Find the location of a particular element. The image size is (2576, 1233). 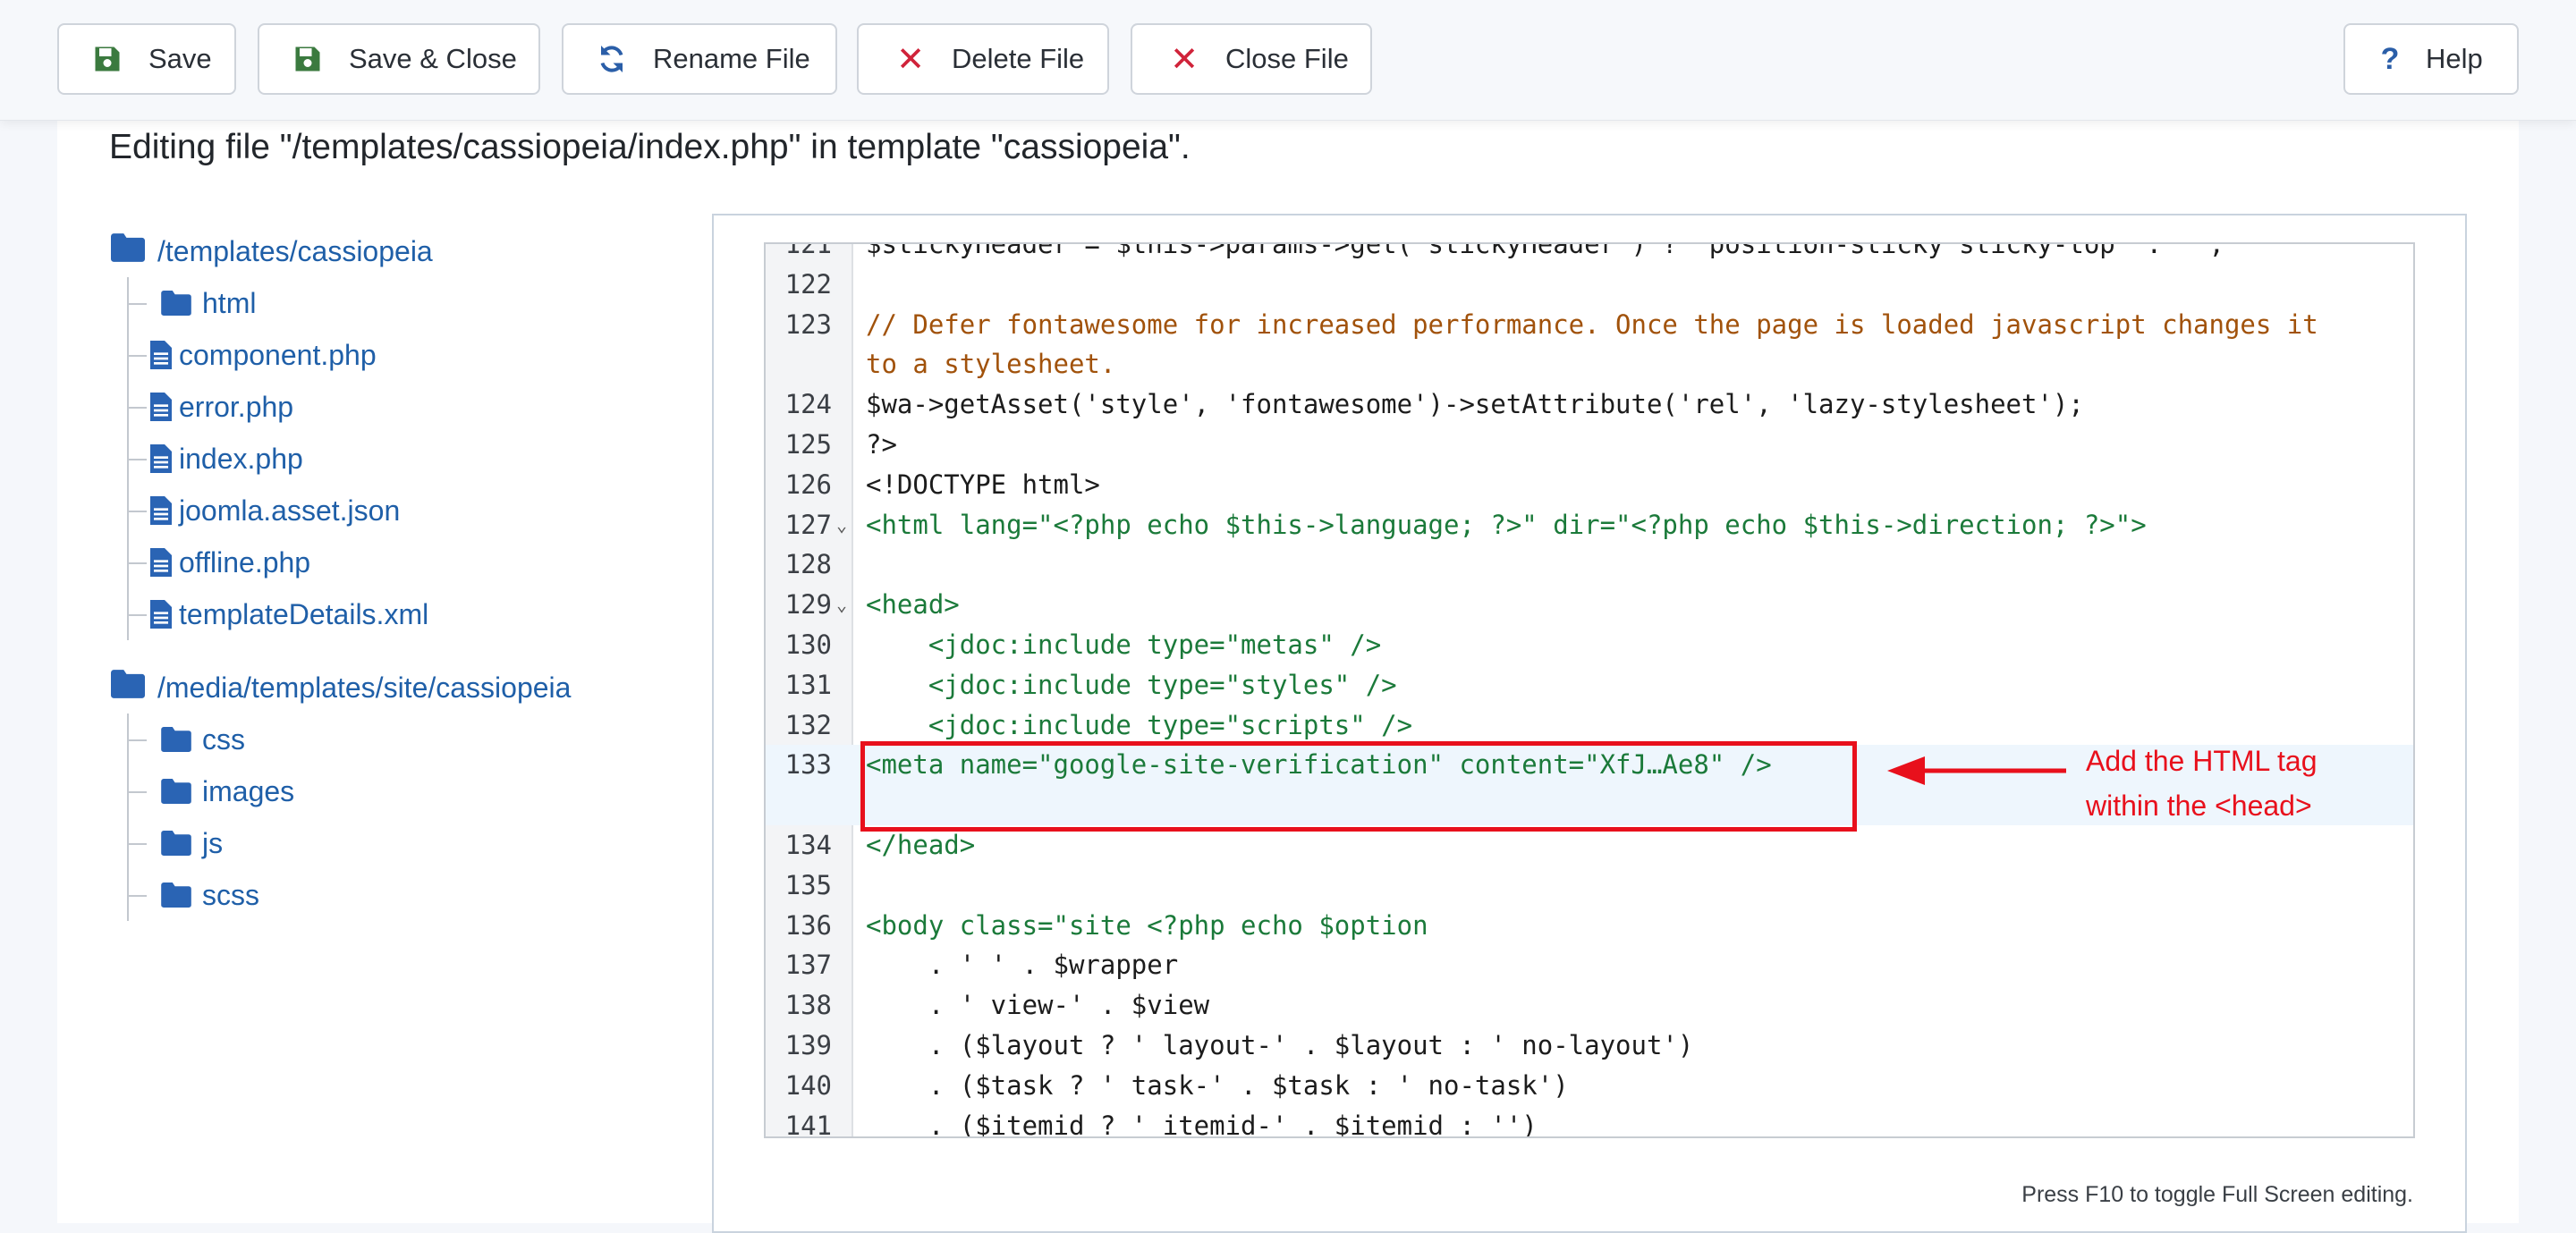

code-line: 122 is located at coordinates (1589, 285).